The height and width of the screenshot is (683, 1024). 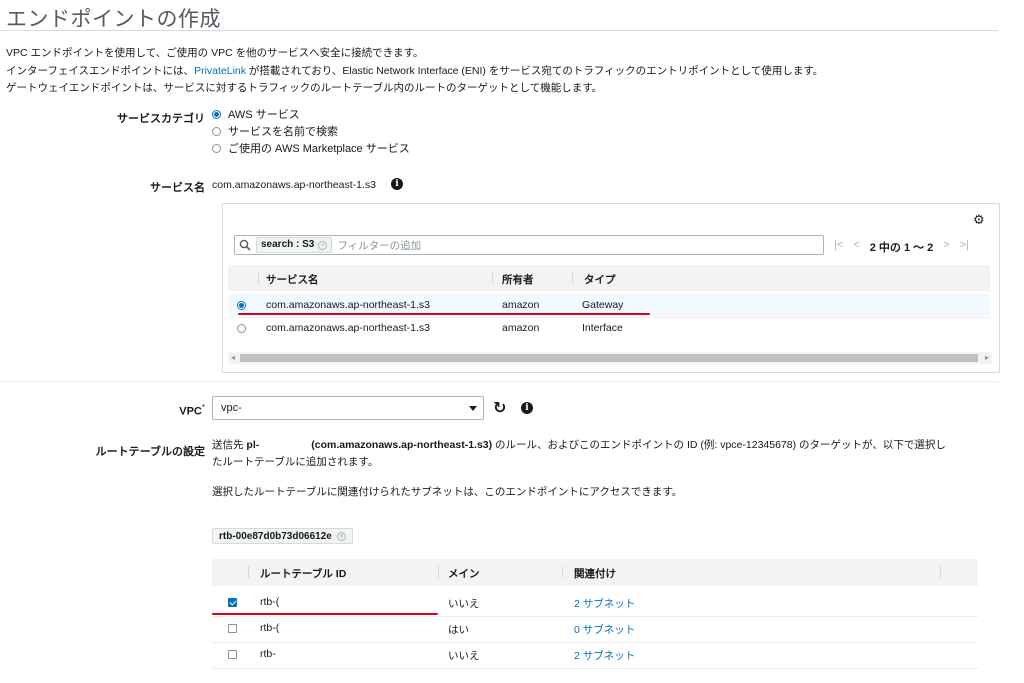 I want to click on privatelink-link: PrivateLink, so click(x=220, y=71).